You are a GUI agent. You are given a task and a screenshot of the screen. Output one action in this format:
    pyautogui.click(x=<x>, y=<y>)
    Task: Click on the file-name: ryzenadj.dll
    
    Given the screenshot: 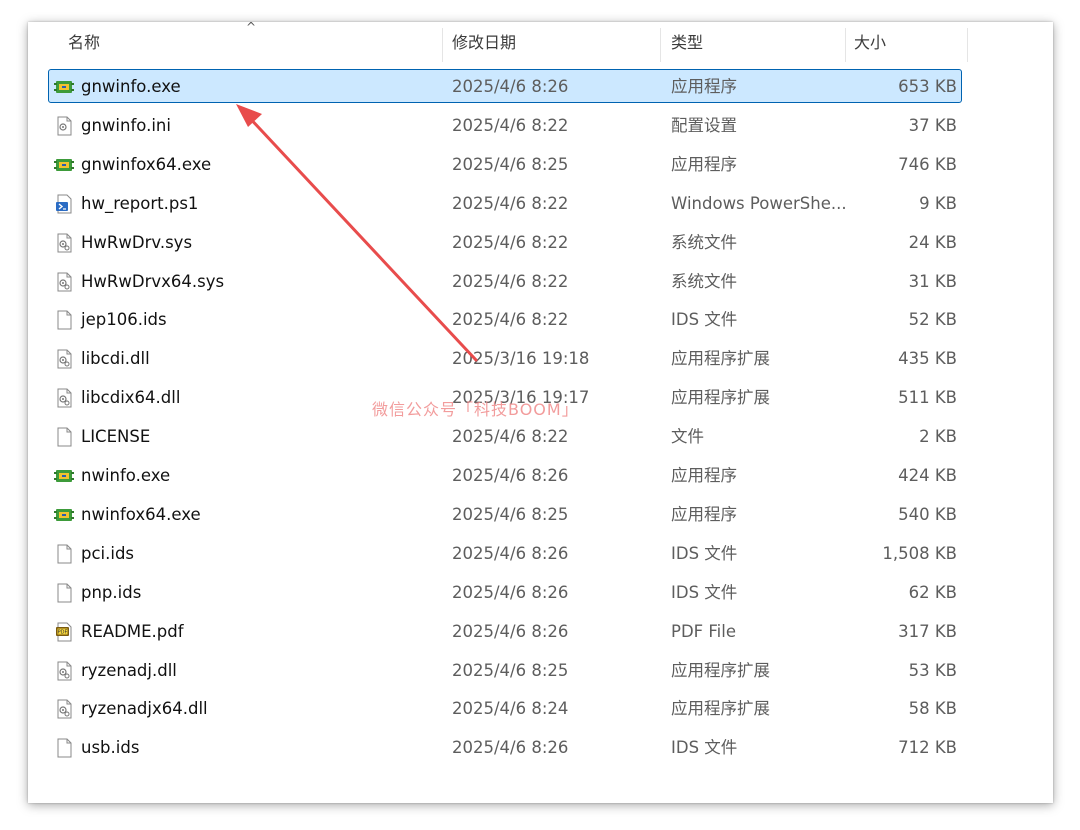 What is the action you would take?
    pyautogui.click(x=129, y=670)
    